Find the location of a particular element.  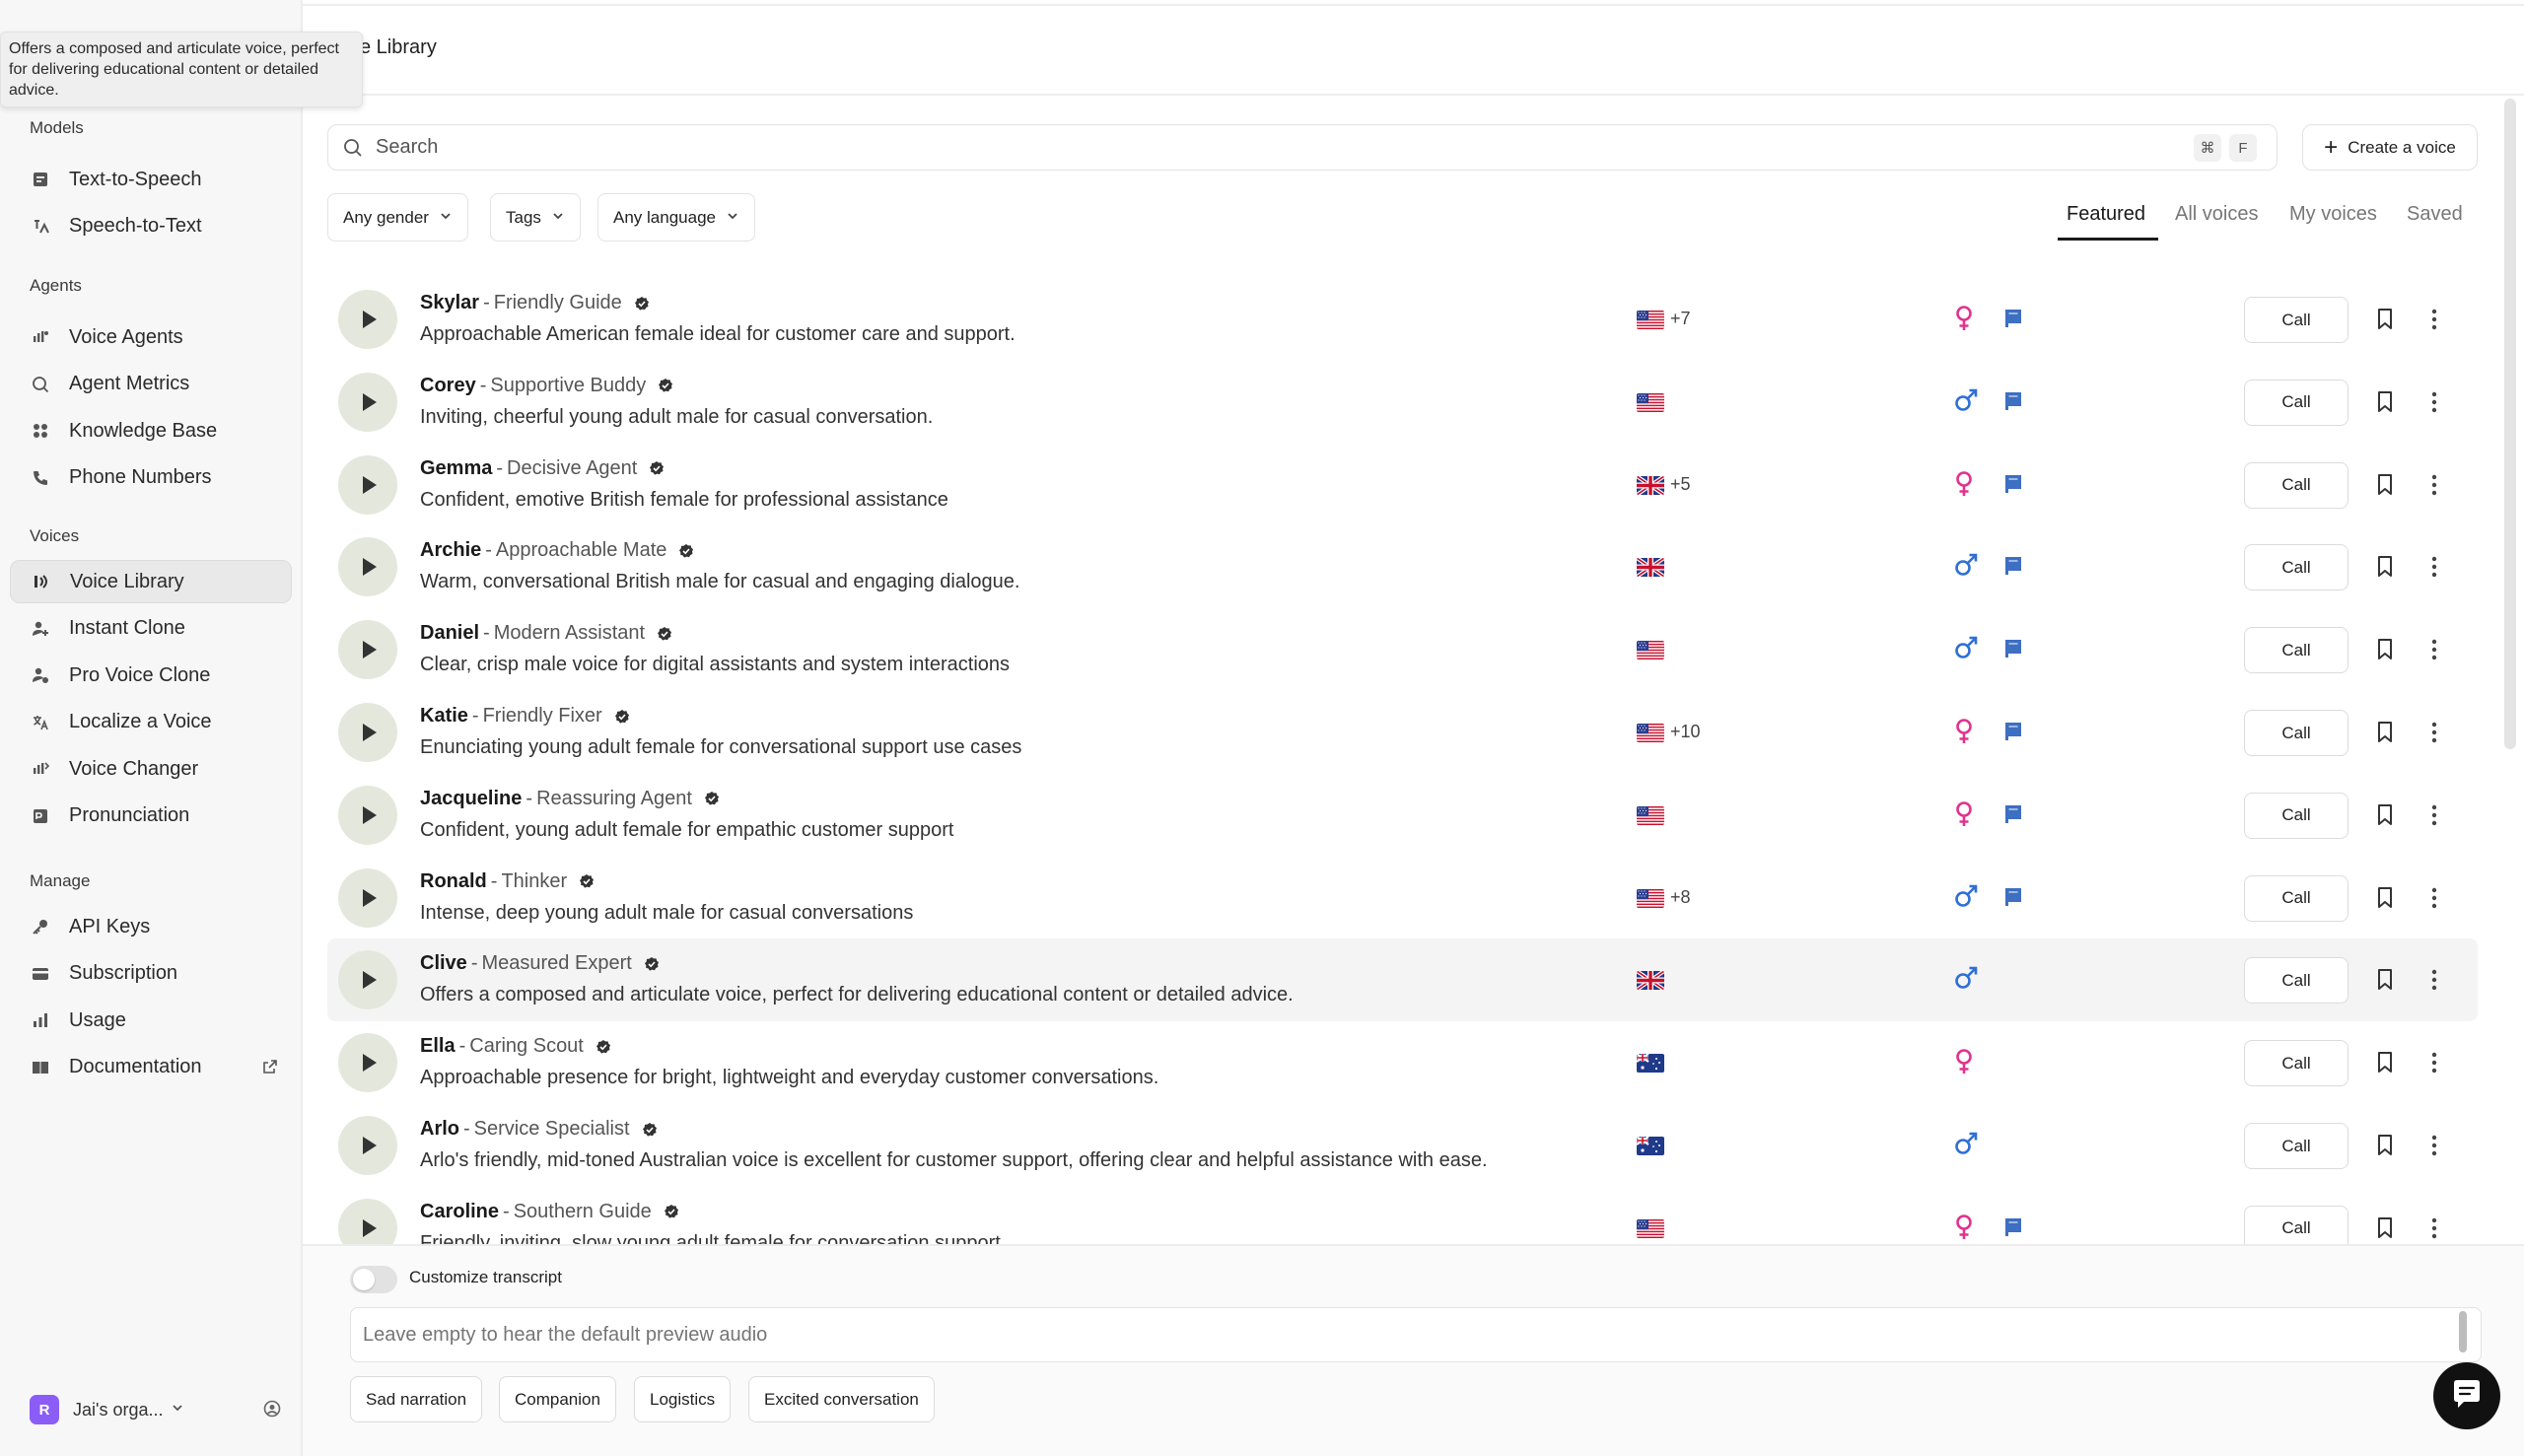

sidebar-item-subscription: Subscription is located at coordinates (151, 974).